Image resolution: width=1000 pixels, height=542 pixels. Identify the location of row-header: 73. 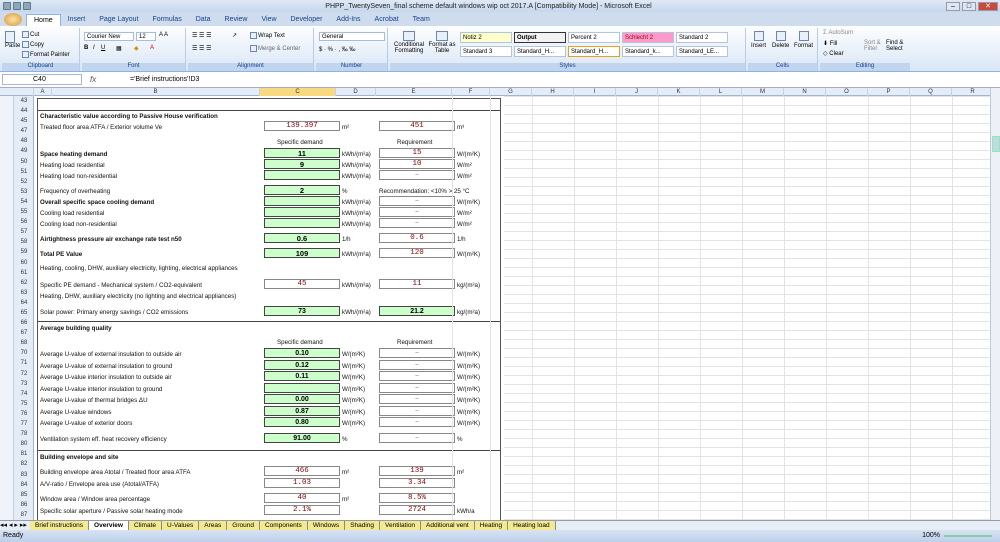
(24, 384).